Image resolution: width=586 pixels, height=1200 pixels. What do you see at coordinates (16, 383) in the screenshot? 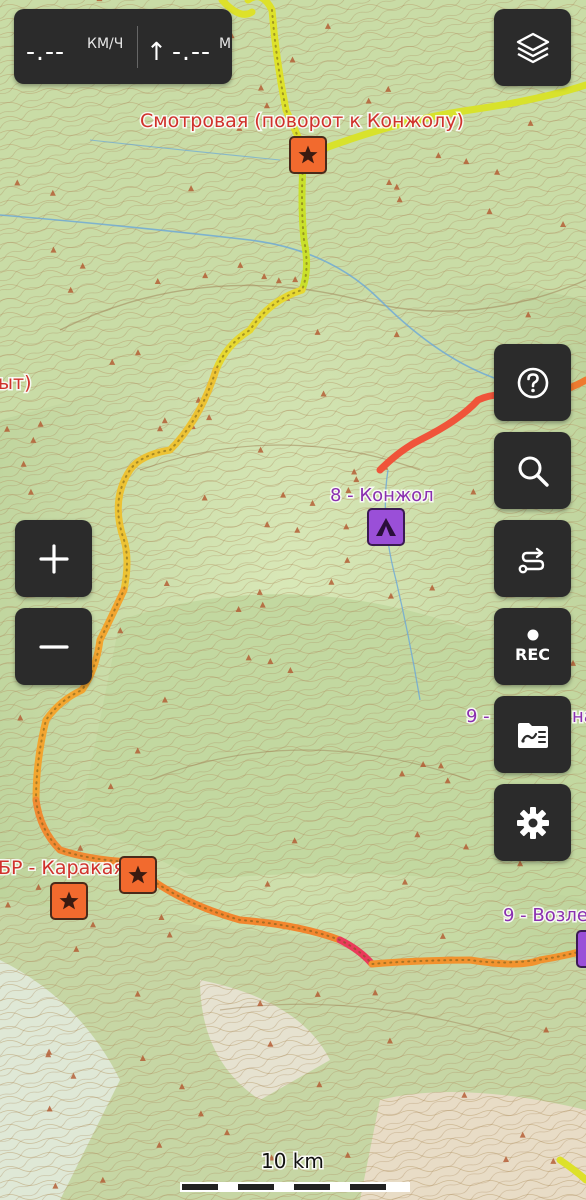
I see `partial-left-label: ыт)` at bounding box center [16, 383].